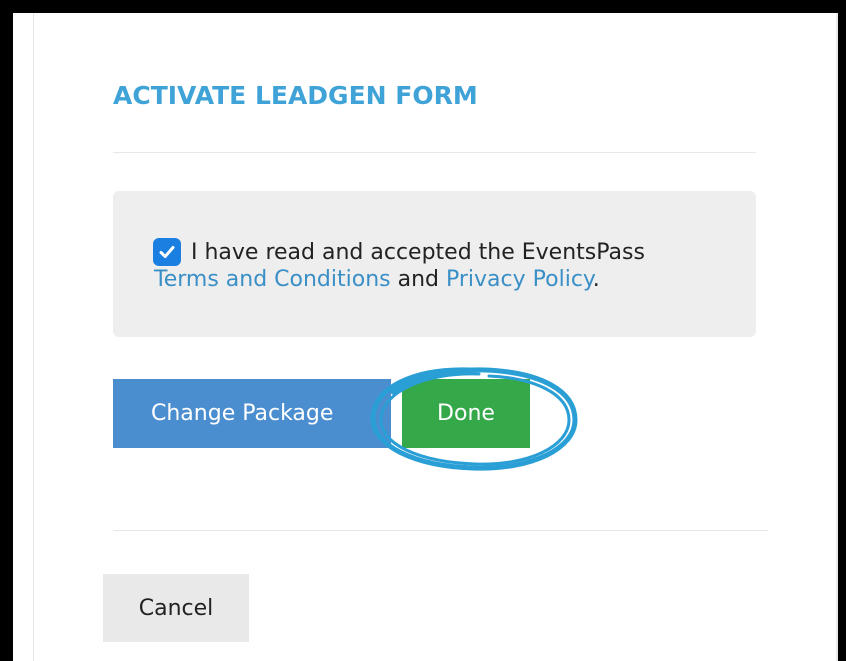 The width and height of the screenshot is (846, 661). I want to click on terms-text-prefix: I have read and accepted the EventsPass, so click(418, 252).